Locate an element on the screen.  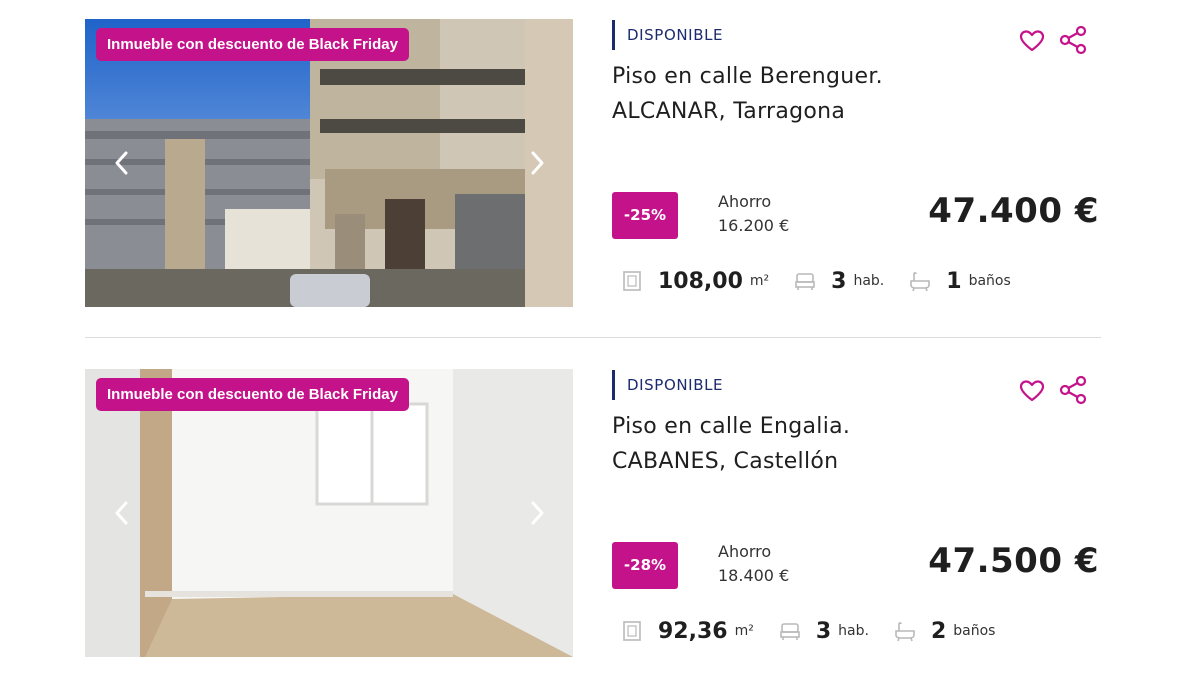
saving-value: 16.200 € is located at coordinates (754, 225).